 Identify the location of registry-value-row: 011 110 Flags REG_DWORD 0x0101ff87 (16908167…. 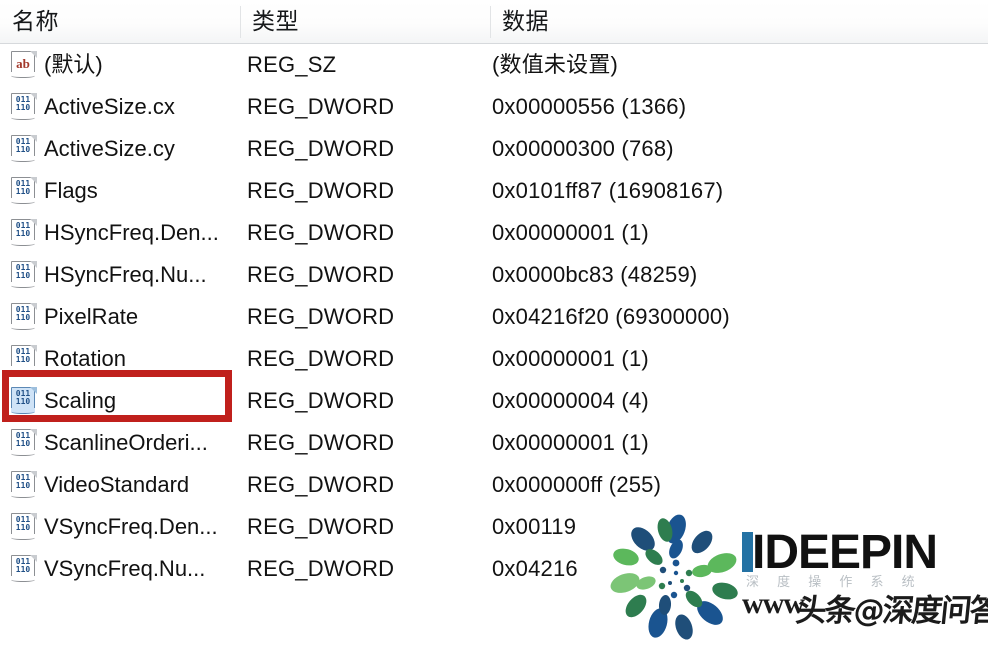
(494, 191).